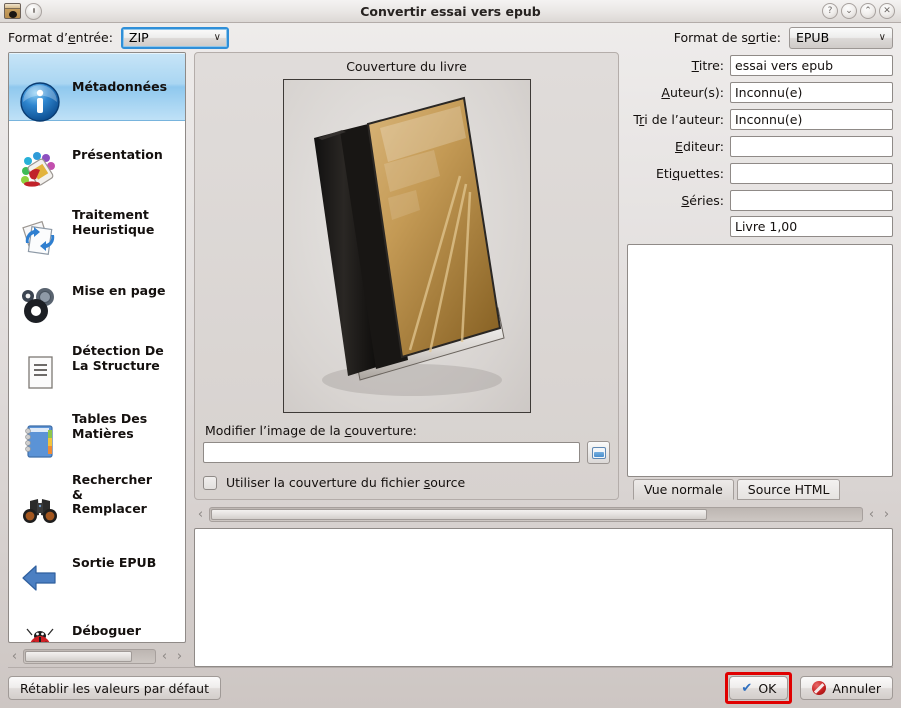 Image resolution: width=901 pixels, height=708 pixels. Describe the element at coordinates (689, 173) in the screenshot. I see `tags-label: Etiquettes:` at that location.